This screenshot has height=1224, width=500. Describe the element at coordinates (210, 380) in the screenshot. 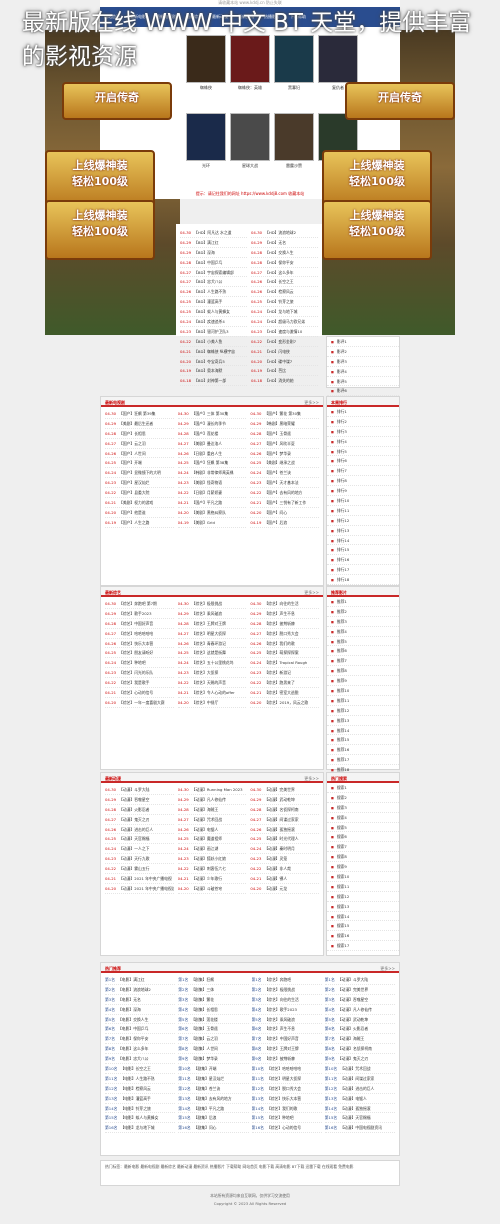

I see `item-title: 【BD】封神第一部` at that location.